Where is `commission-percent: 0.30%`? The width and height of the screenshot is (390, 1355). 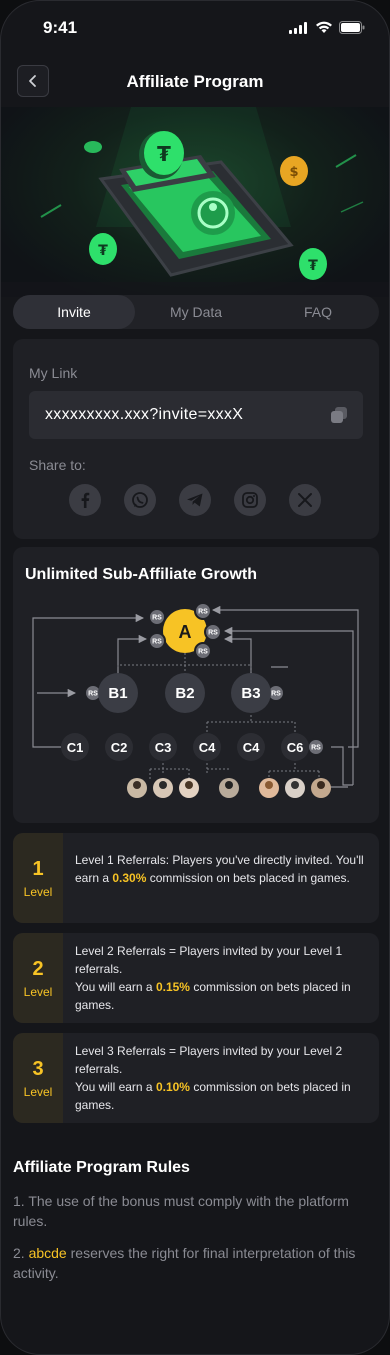
commission-percent: 0.30% is located at coordinates (129, 878).